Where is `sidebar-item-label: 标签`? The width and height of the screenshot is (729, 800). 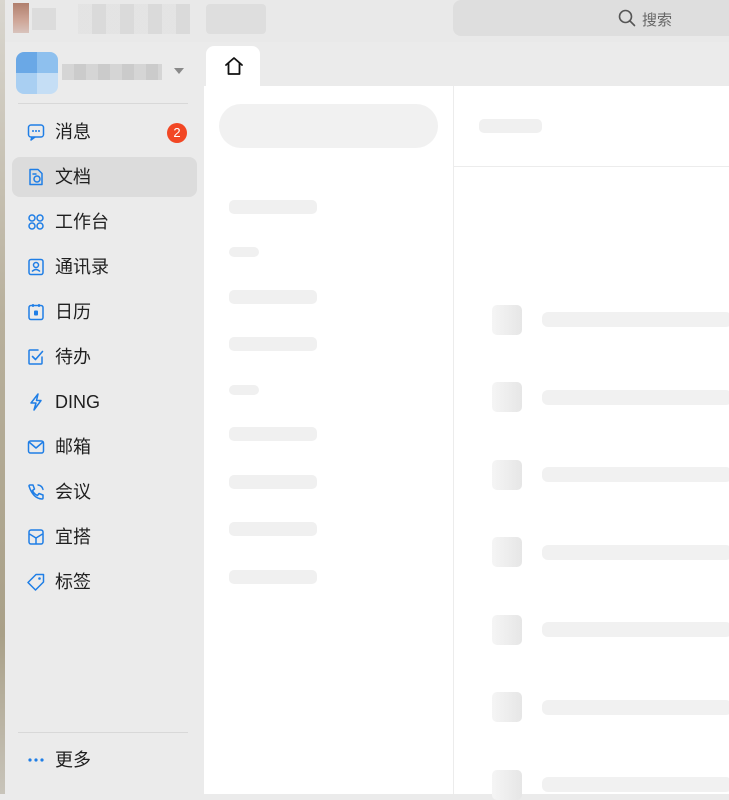
sidebar-item-label: 标签 is located at coordinates (73, 582).